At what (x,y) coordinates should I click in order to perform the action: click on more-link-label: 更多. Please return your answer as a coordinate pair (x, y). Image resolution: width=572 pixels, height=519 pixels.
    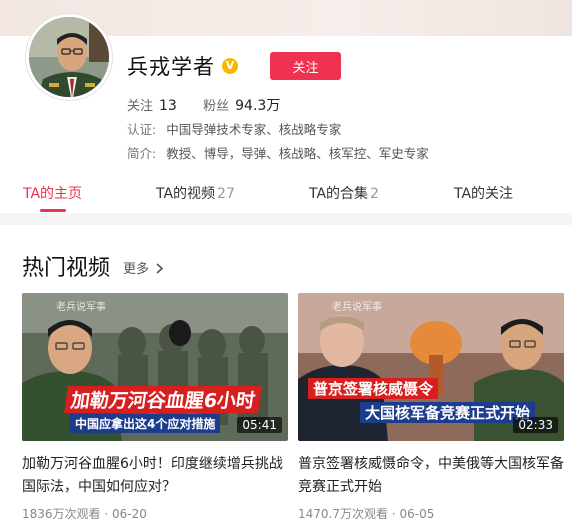
    Looking at the image, I should click on (136, 269).